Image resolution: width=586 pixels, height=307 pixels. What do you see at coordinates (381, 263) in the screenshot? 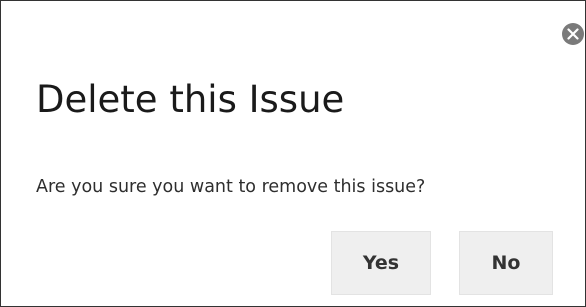
I see `yes-button: Yes` at bounding box center [381, 263].